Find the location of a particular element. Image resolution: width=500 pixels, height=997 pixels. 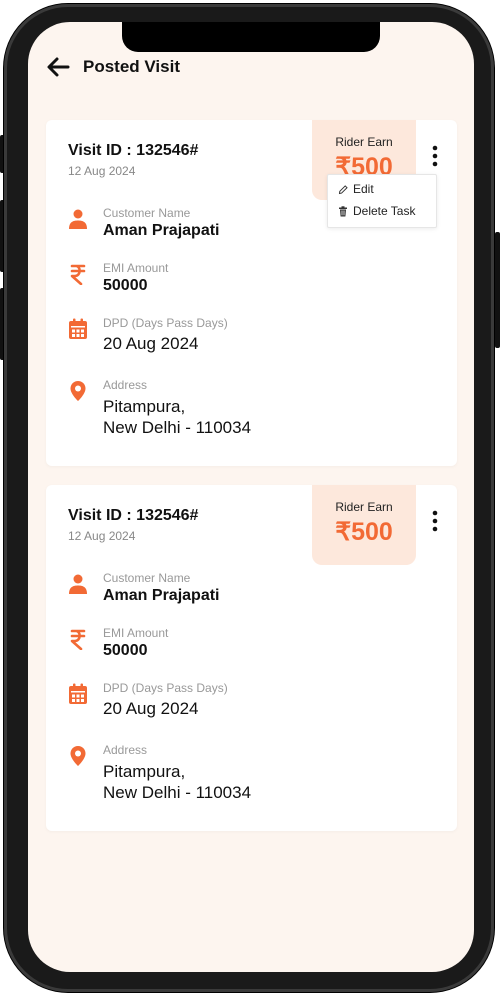

pencil-icon is located at coordinates (343, 189).